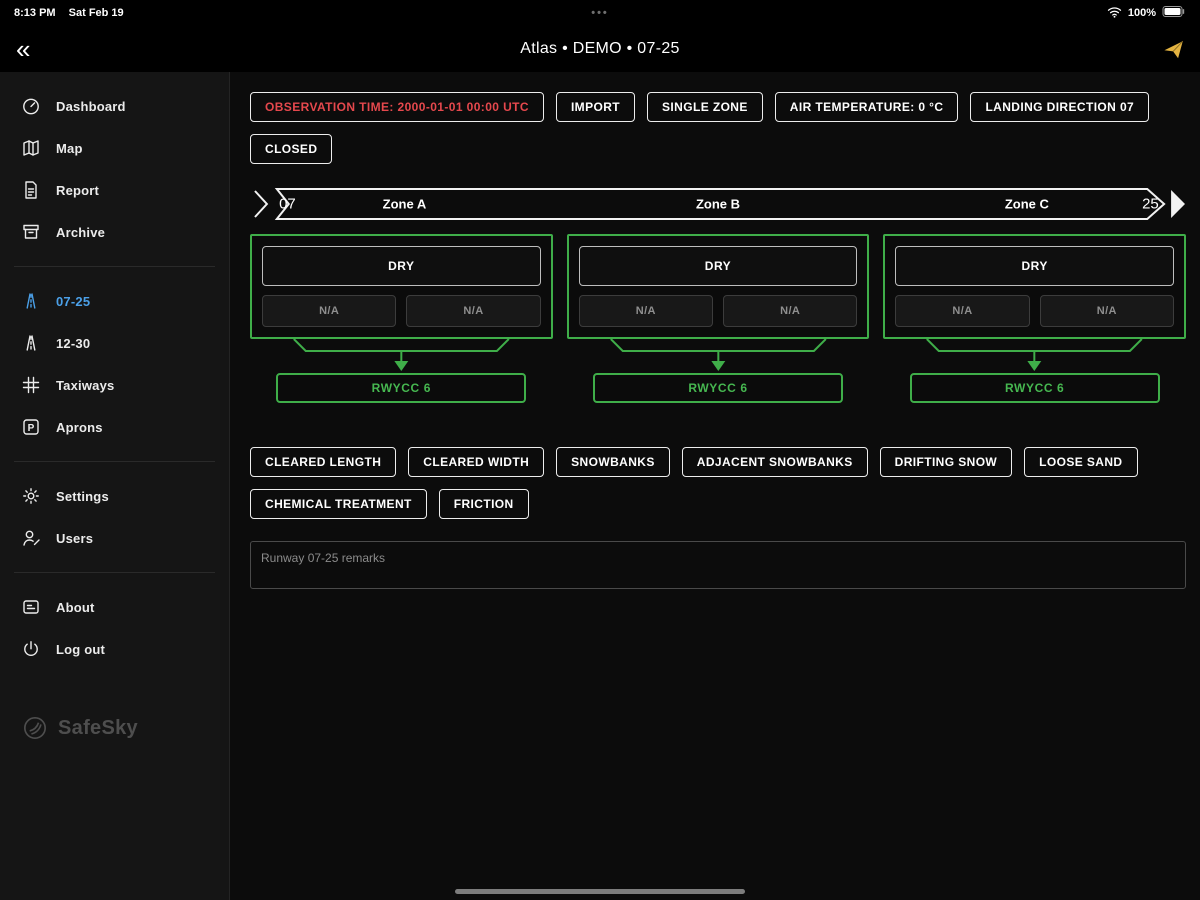 Image resolution: width=1200 pixels, height=900 pixels. Describe the element at coordinates (1150, 204) in the screenshot. I see `runway-designator-right: 25` at that location.